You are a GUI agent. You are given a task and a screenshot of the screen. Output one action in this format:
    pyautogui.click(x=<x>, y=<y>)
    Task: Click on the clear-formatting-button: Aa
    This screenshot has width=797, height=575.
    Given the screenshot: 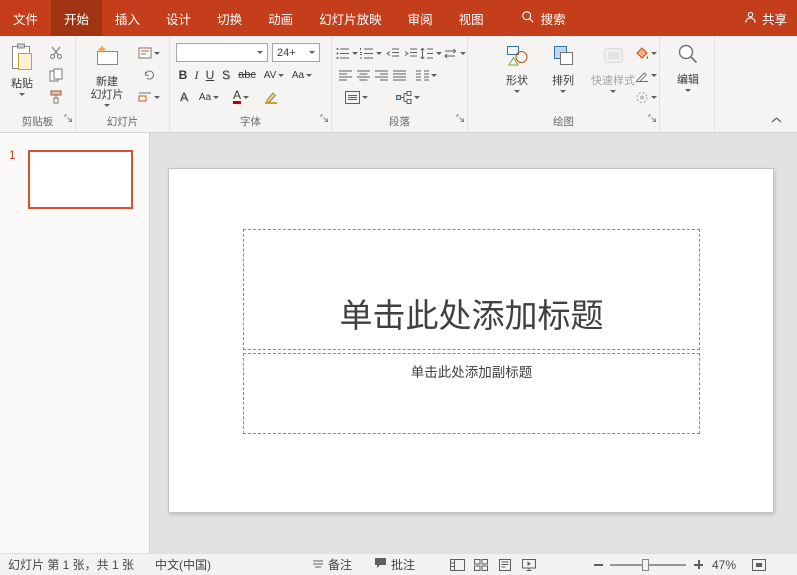 What is the action you would take?
    pyautogui.click(x=209, y=97)
    